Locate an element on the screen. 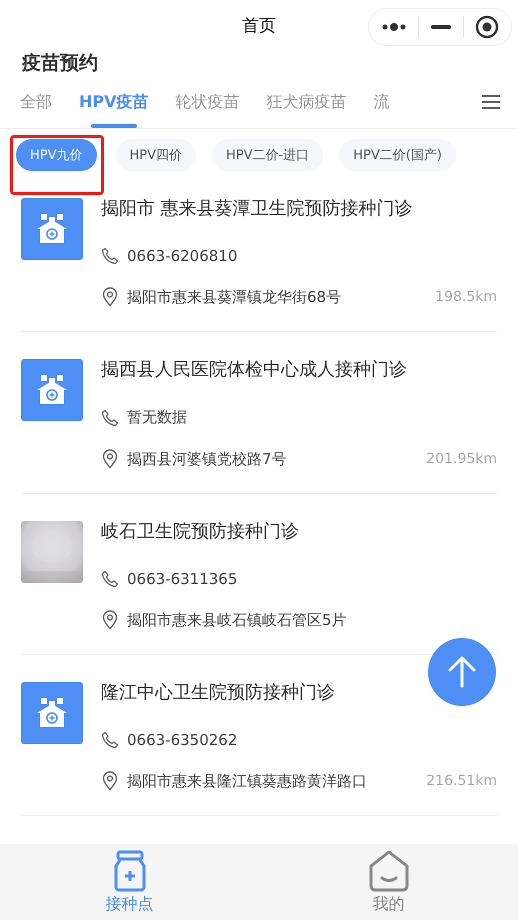  clinic-address: 揭阳市惠来县隆江镇葵惠路黄洋路口 is located at coordinates (247, 781).